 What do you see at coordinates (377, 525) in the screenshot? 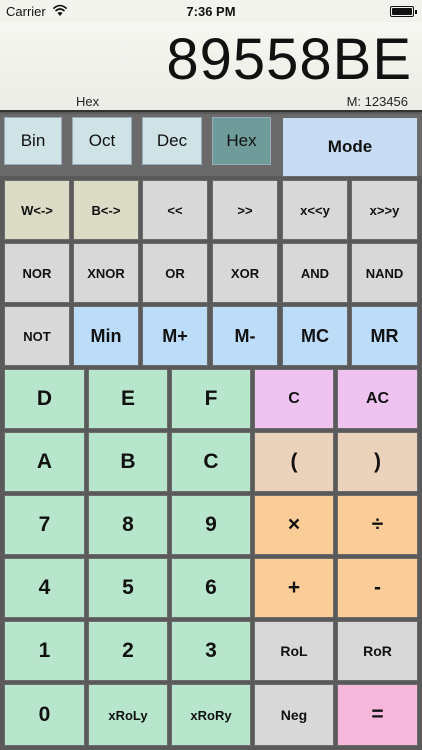
I see `divide-button: ÷` at bounding box center [377, 525].